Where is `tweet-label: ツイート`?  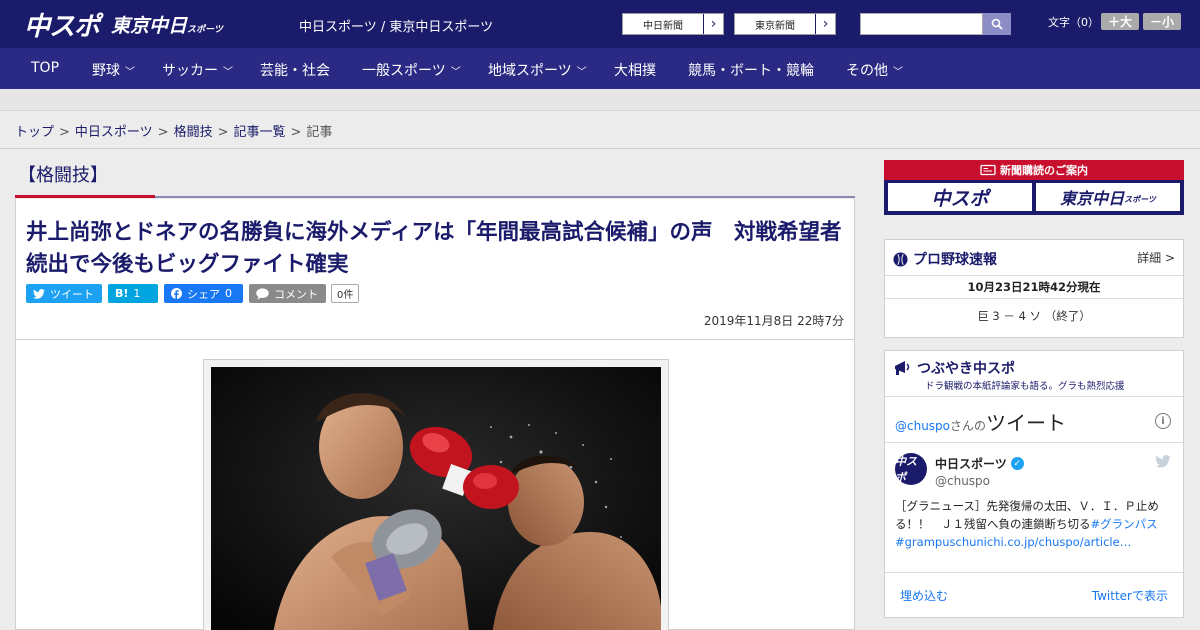
tweet-label: ツイート is located at coordinates (72, 294).